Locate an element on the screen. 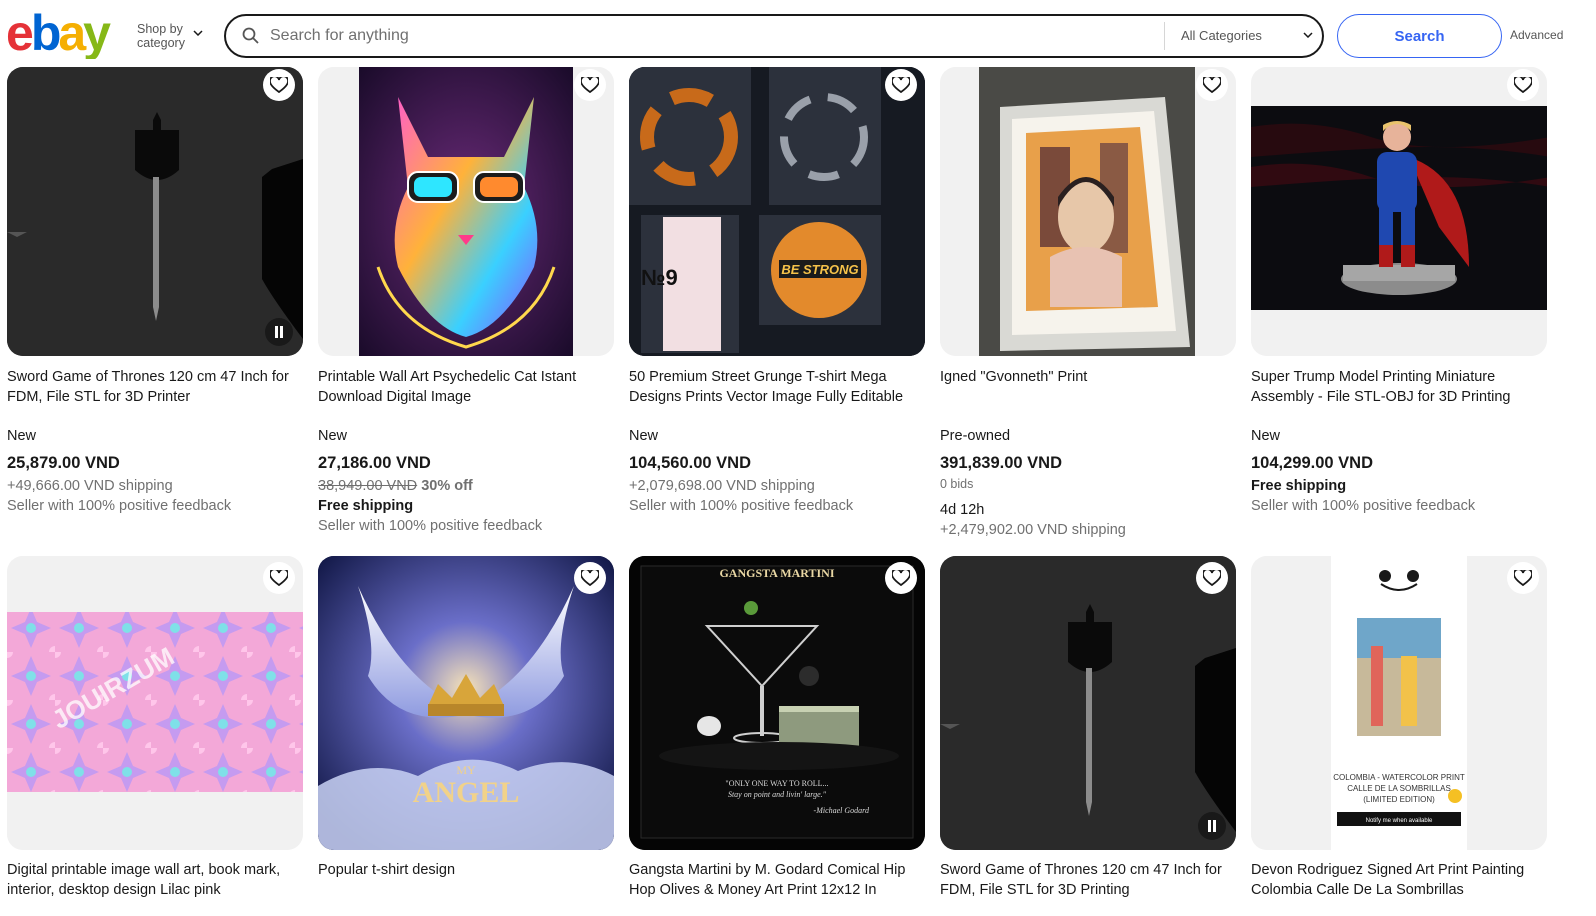  svg-text: ebay is located at coordinates (58, 34).